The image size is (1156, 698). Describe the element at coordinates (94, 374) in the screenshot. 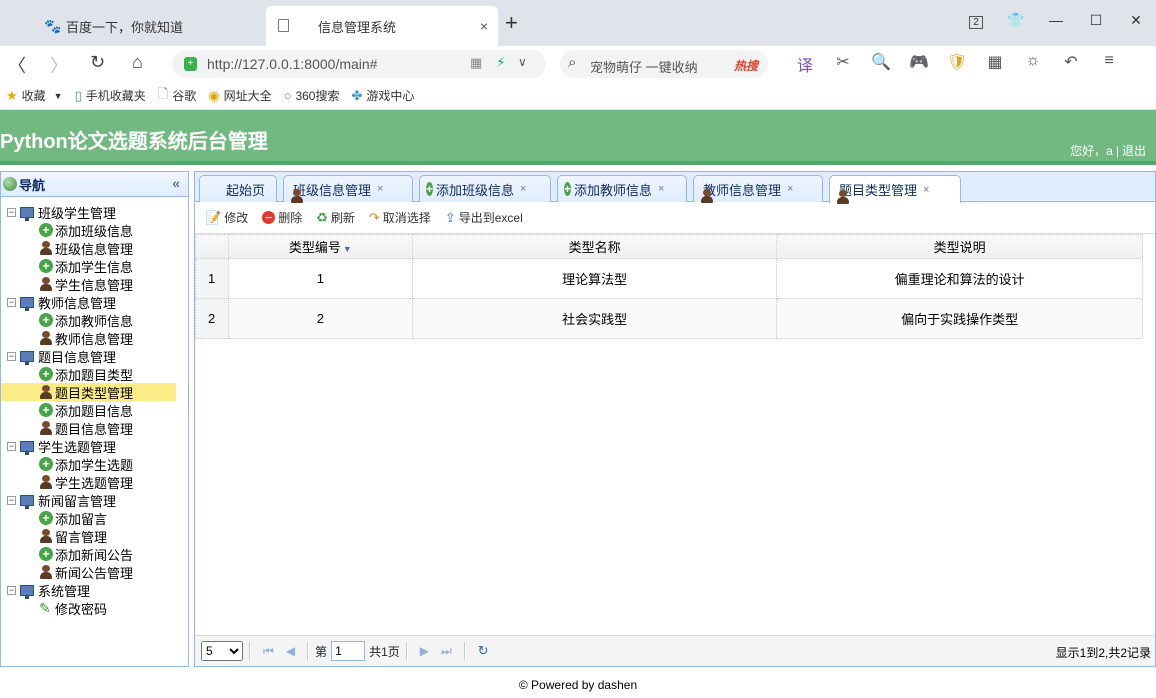

I see `nav-item-add-topic-type: + 添加题目类型` at that location.